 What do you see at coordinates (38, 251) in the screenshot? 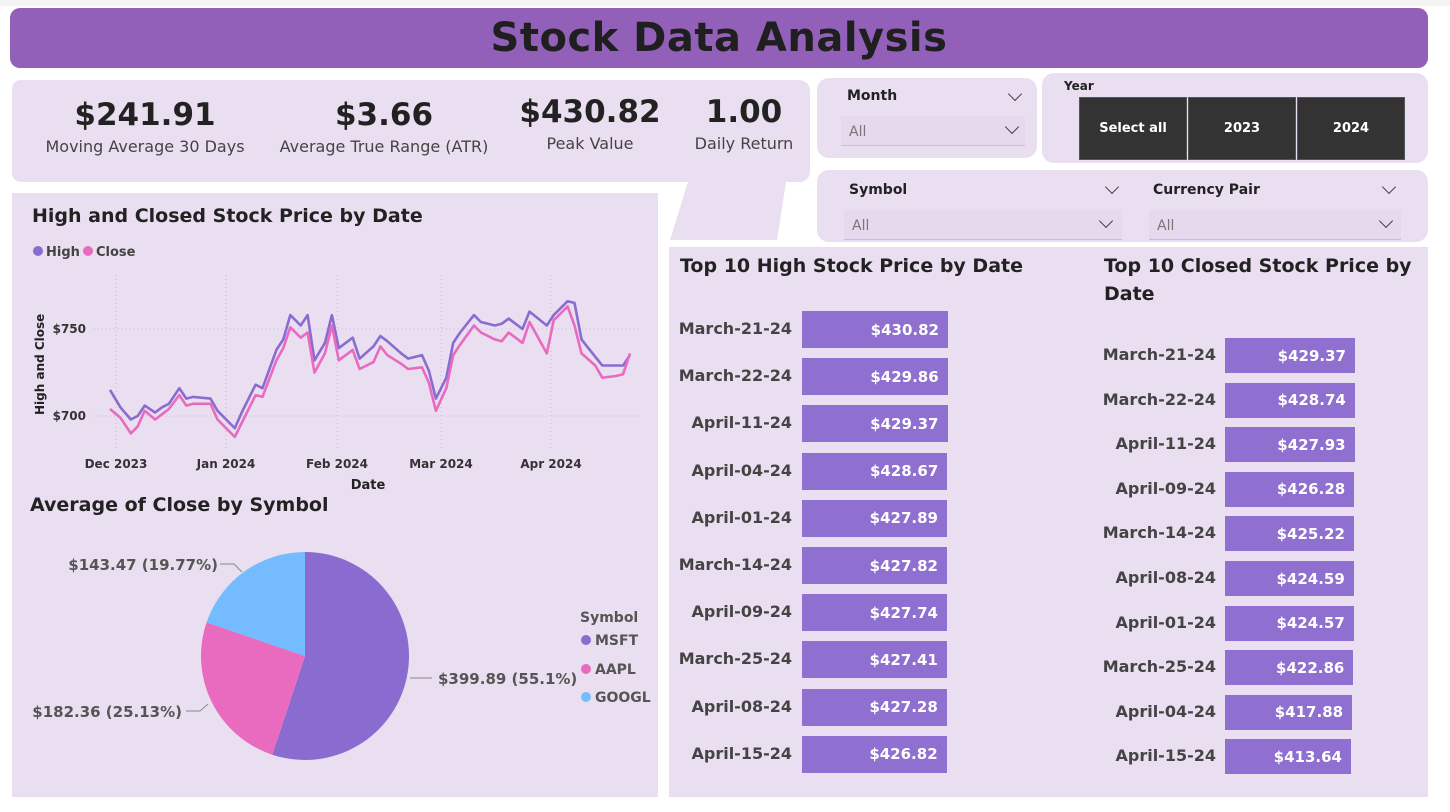
I see `legend-high-marker` at bounding box center [38, 251].